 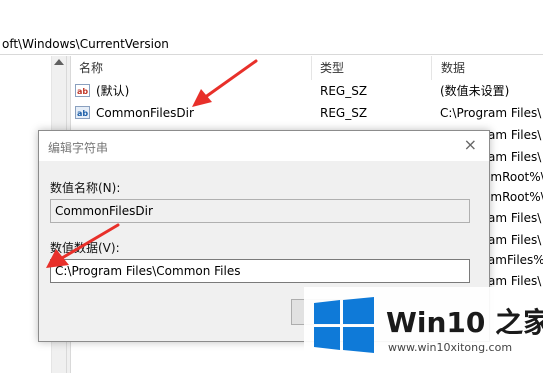 What do you see at coordinates (470, 144) in the screenshot?
I see `close-icon: ×` at bounding box center [470, 144].